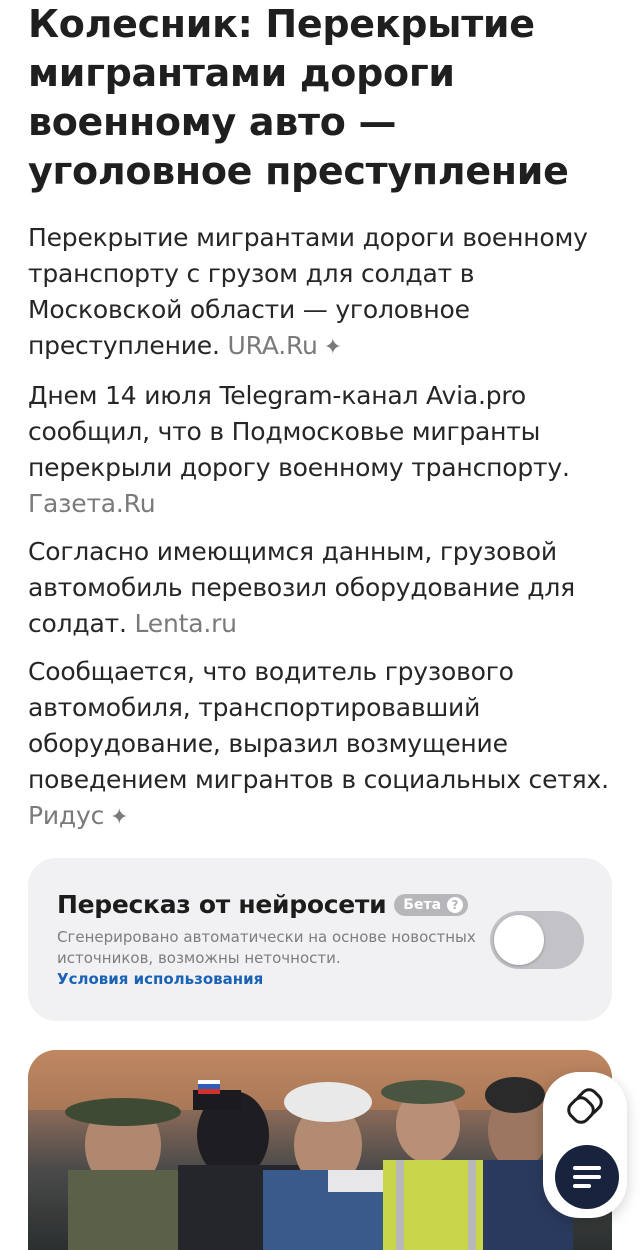 The image size is (640, 1250). Describe the element at coordinates (422, 904) in the screenshot. I see `beta-badge-label: Бета` at that location.